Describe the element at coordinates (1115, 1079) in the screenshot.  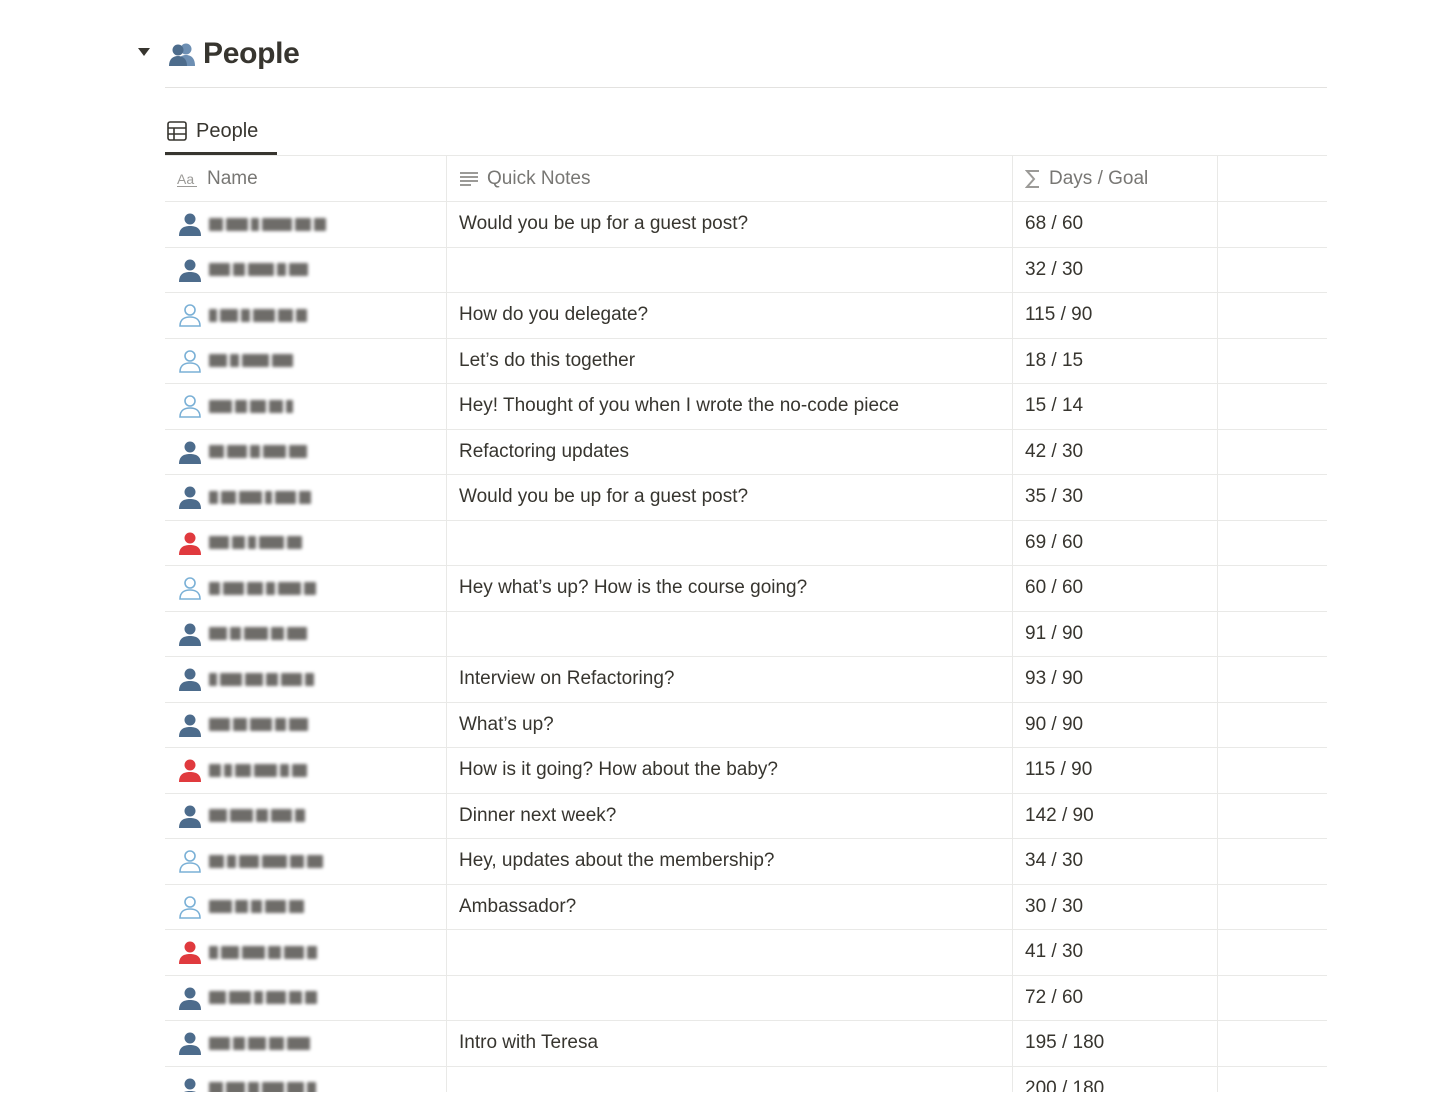
I see `cell-days-goal: 200 / 180` at that location.